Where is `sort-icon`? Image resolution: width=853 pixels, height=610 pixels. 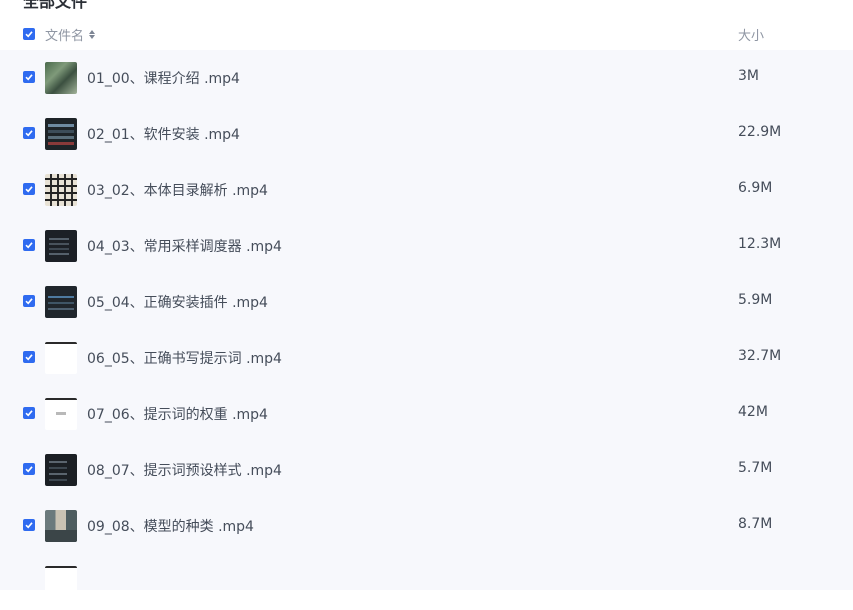
sort-icon is located at coordinates (92, 34).